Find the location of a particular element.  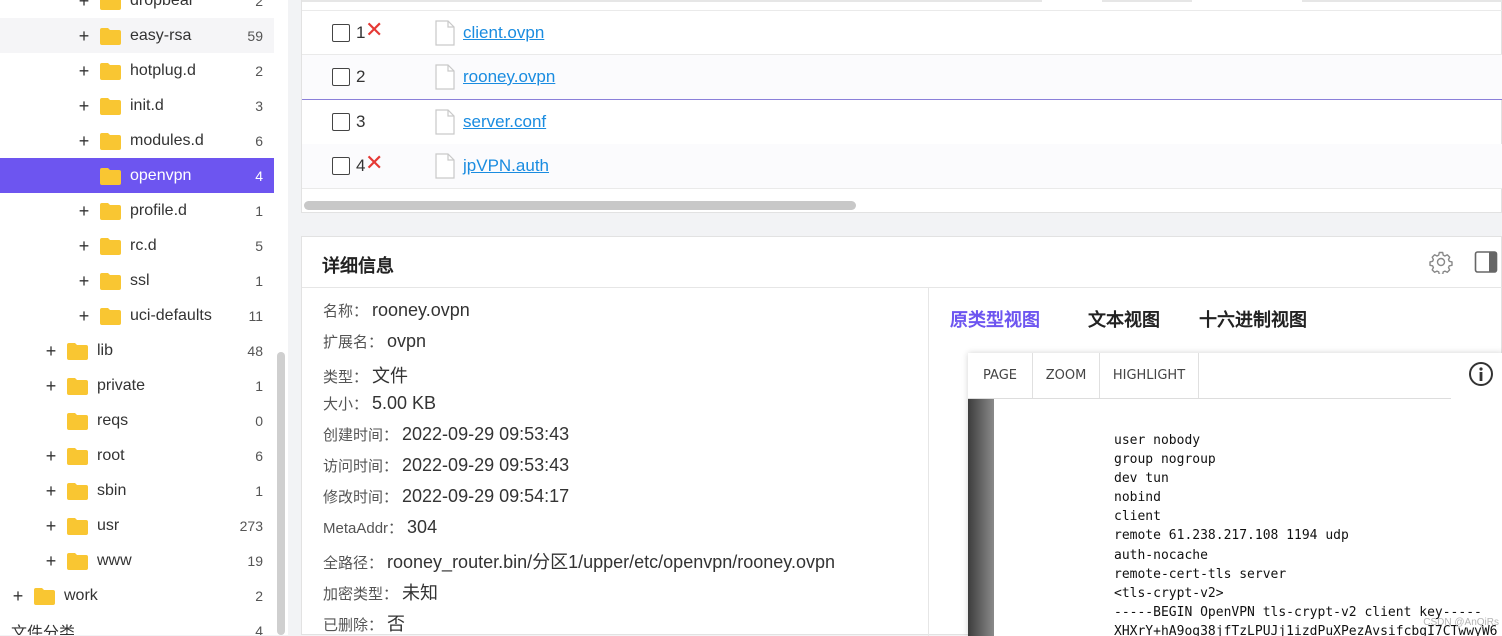

tree-item-openvpn: openvpn 4 is located at coordinates (137, 175).